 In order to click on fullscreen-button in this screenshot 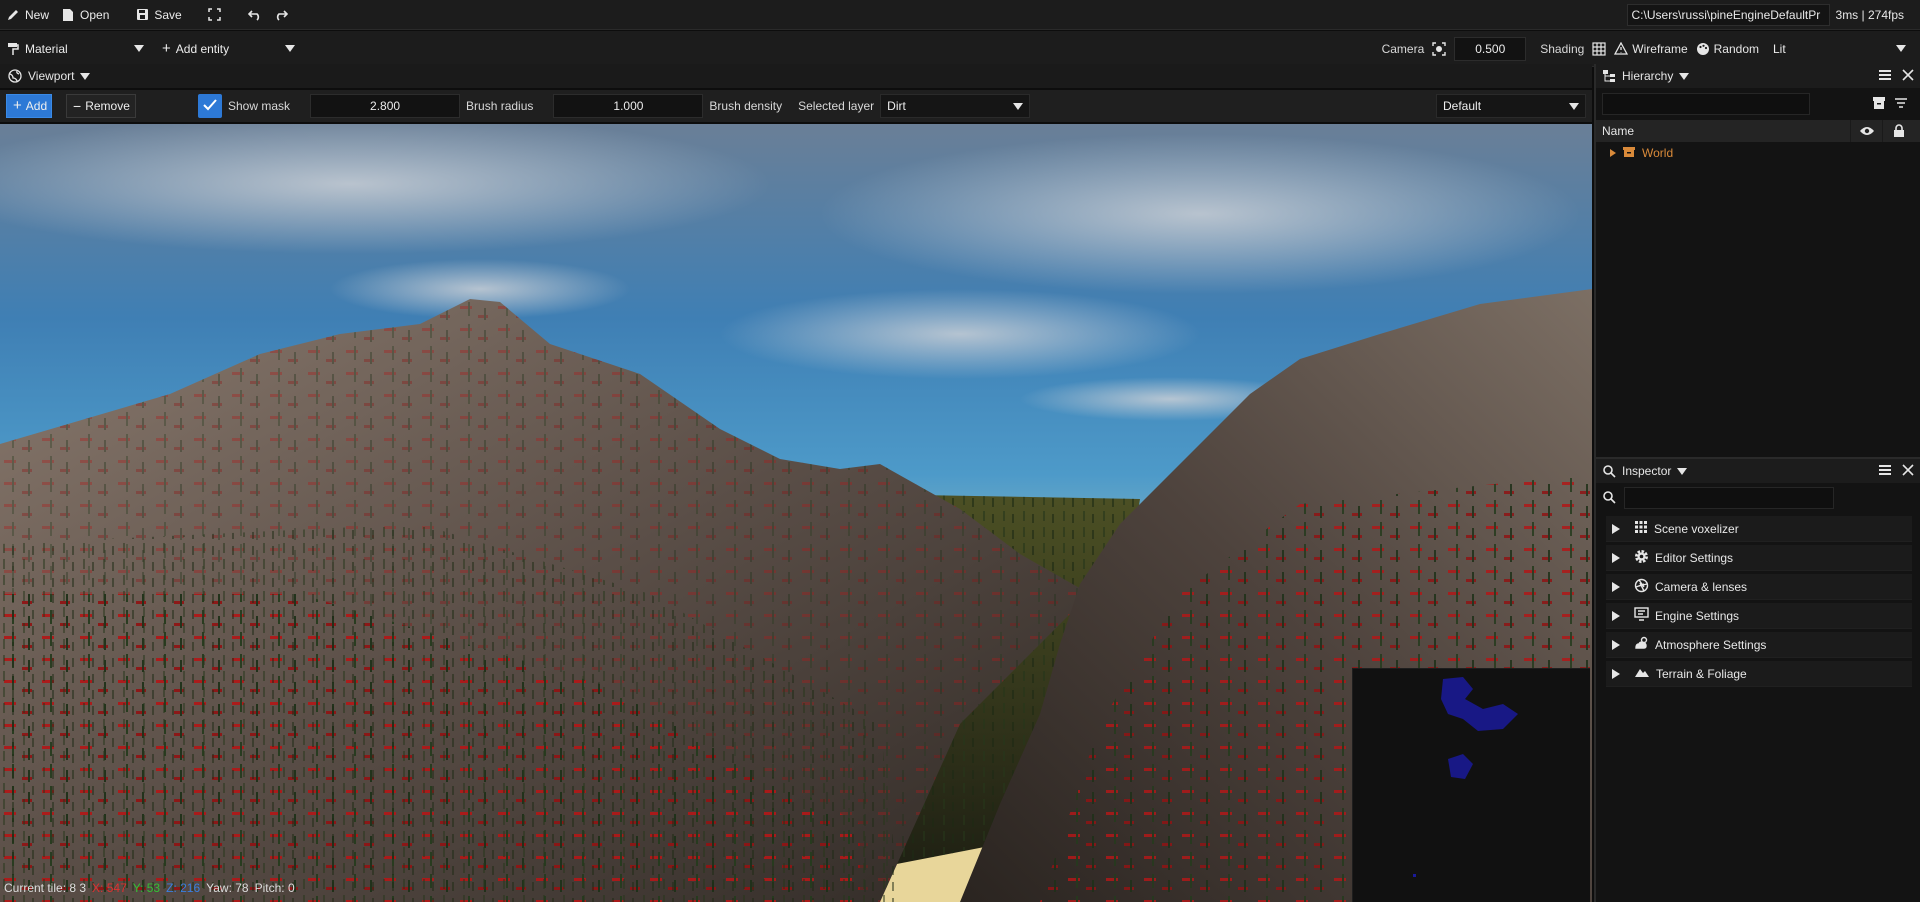, I will do `click(215, 15)`.